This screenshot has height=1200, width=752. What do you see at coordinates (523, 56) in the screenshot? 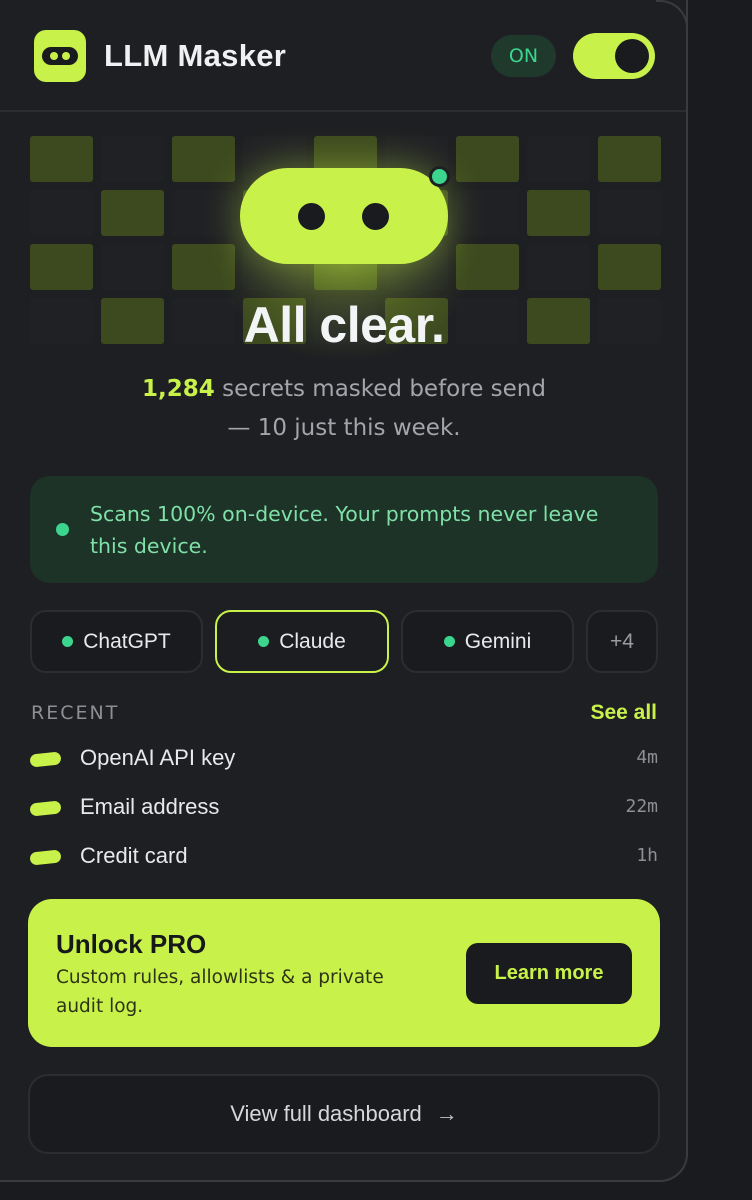
I see `status-badge: ON` at bounding box center [523, 56].